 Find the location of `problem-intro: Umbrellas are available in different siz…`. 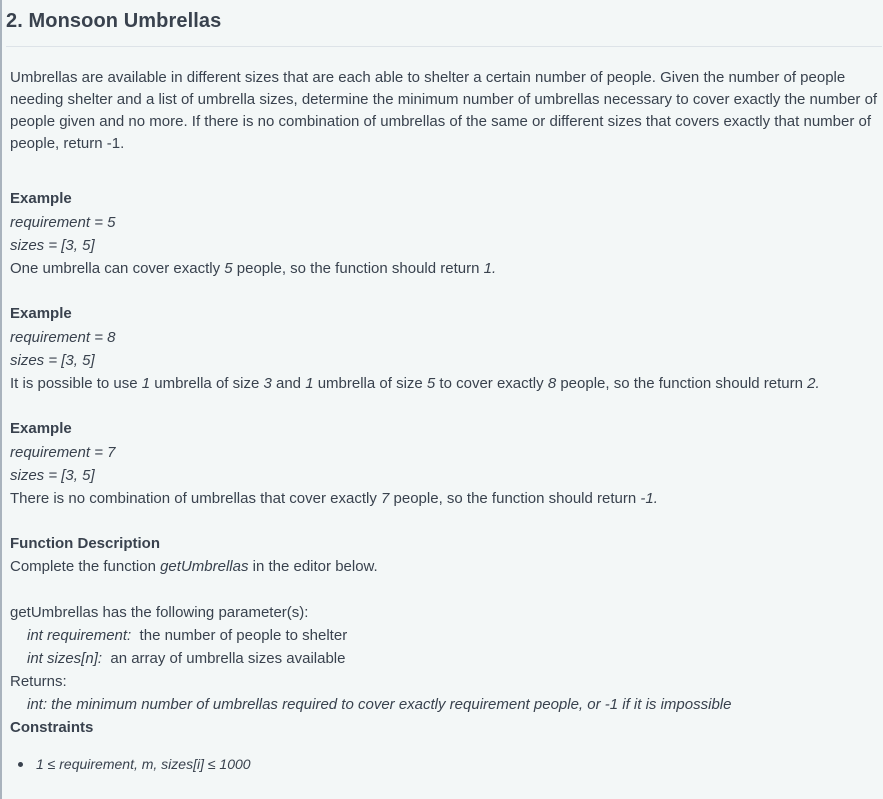

problem-intro: Umbrellas are available in different siz… is located at coordinates (444, 110).